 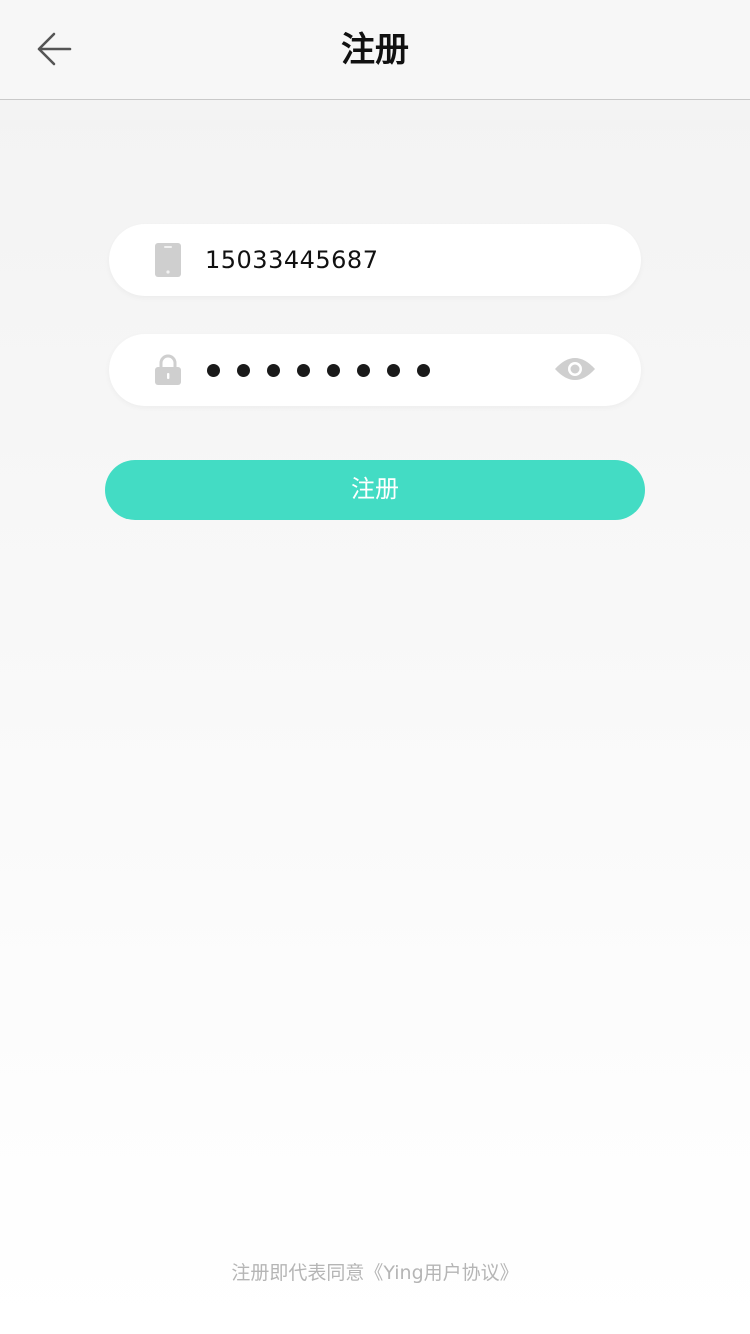 What do you see at coordinates (375, 1273) in the screenshot?
I see `agreement-text: 注册即代表同意《Ying用户协议》` at bounding box center [375, 1273].